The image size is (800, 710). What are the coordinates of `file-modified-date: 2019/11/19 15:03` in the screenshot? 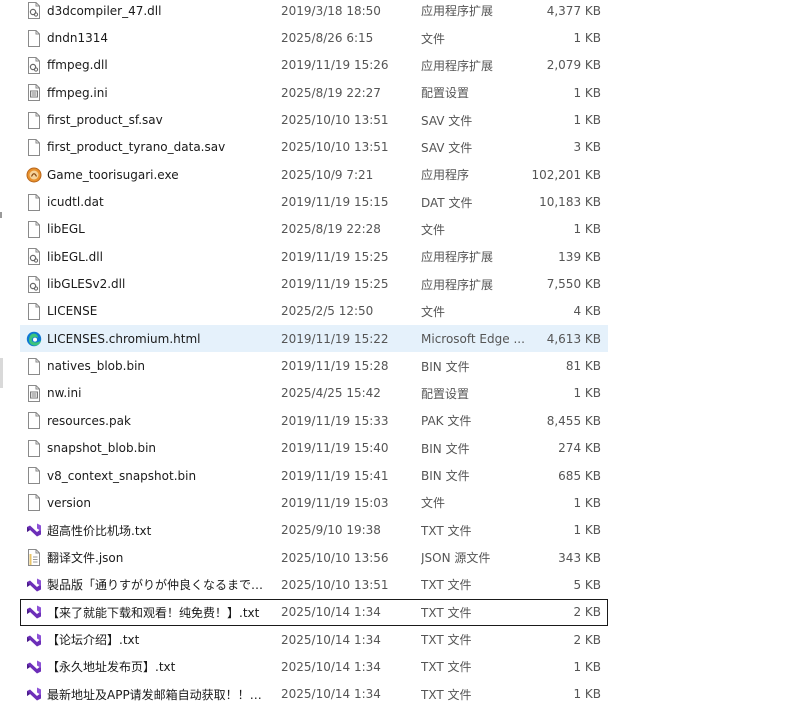 It's located at (335, 502).